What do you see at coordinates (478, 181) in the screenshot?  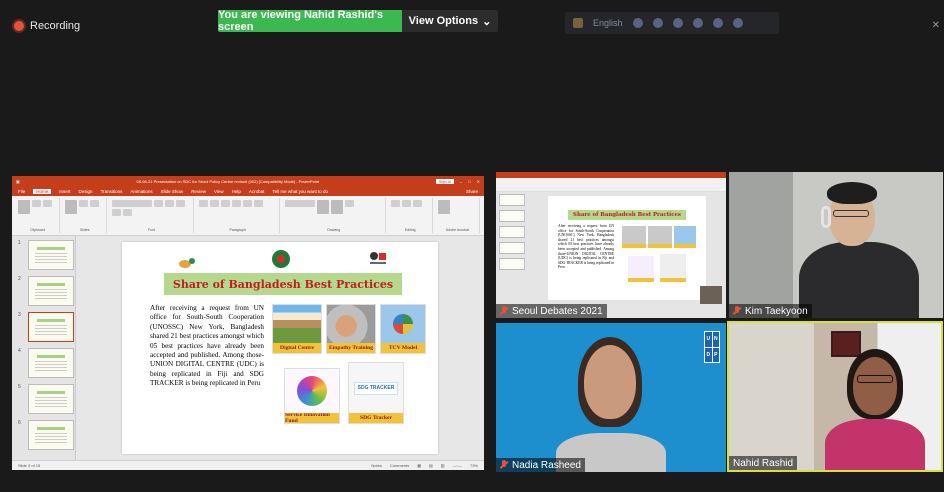 I see `close-window-icon: ✕` at bounding box center [478, 181].